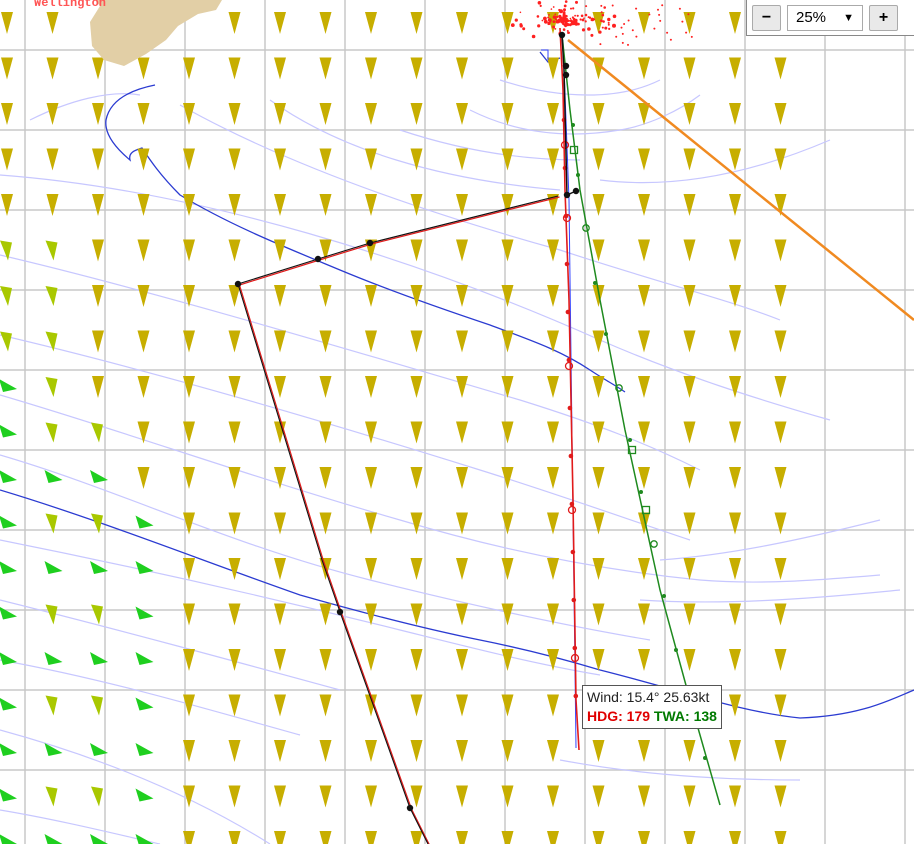 This screenshot has width=914, height=844. I want to click on route-red-marker, so click(572, 510).